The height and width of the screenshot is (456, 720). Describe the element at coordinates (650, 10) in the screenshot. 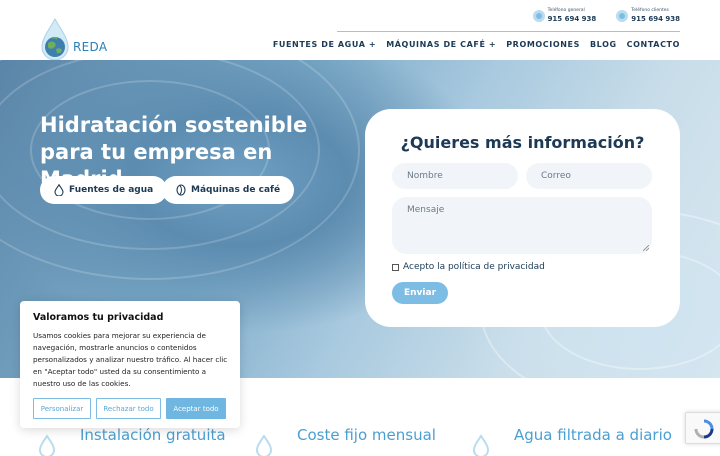

I see `phone-label: Teléfono clientes` at that location.